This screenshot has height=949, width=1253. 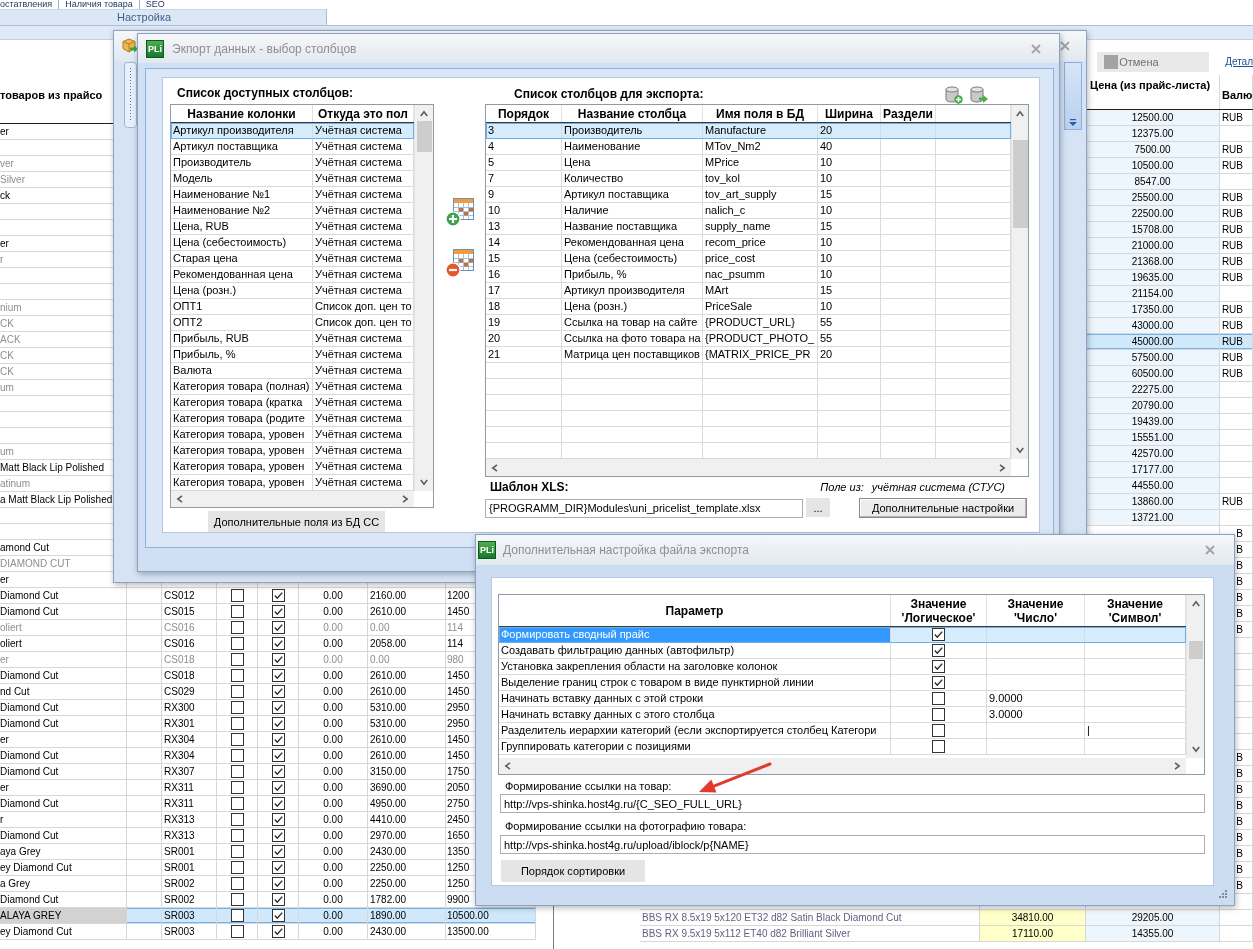 What do you see at coordinates (292, 403) in the screenshot?
I see `table-row: Категория товара (кратка Учётная система` at bounding box center [292, 403].